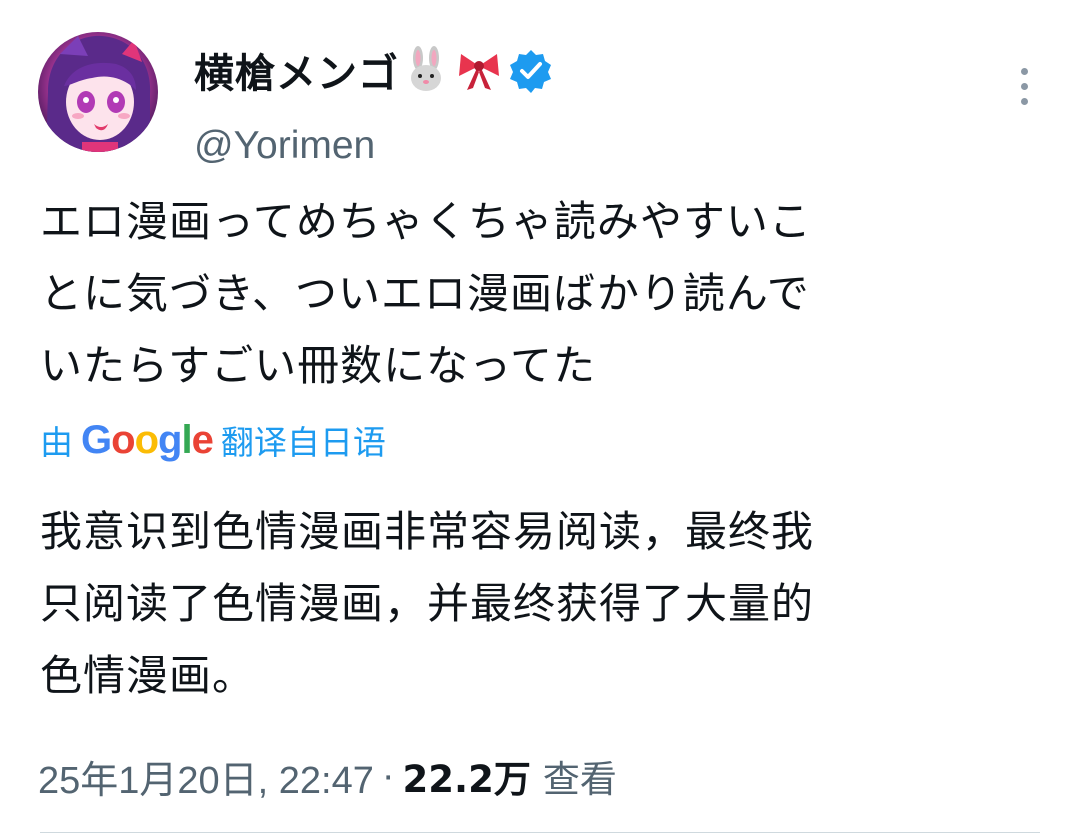 The image size is (1080, 840). I want to click on name-row: 横槍メンゴ, so click(374, 70).